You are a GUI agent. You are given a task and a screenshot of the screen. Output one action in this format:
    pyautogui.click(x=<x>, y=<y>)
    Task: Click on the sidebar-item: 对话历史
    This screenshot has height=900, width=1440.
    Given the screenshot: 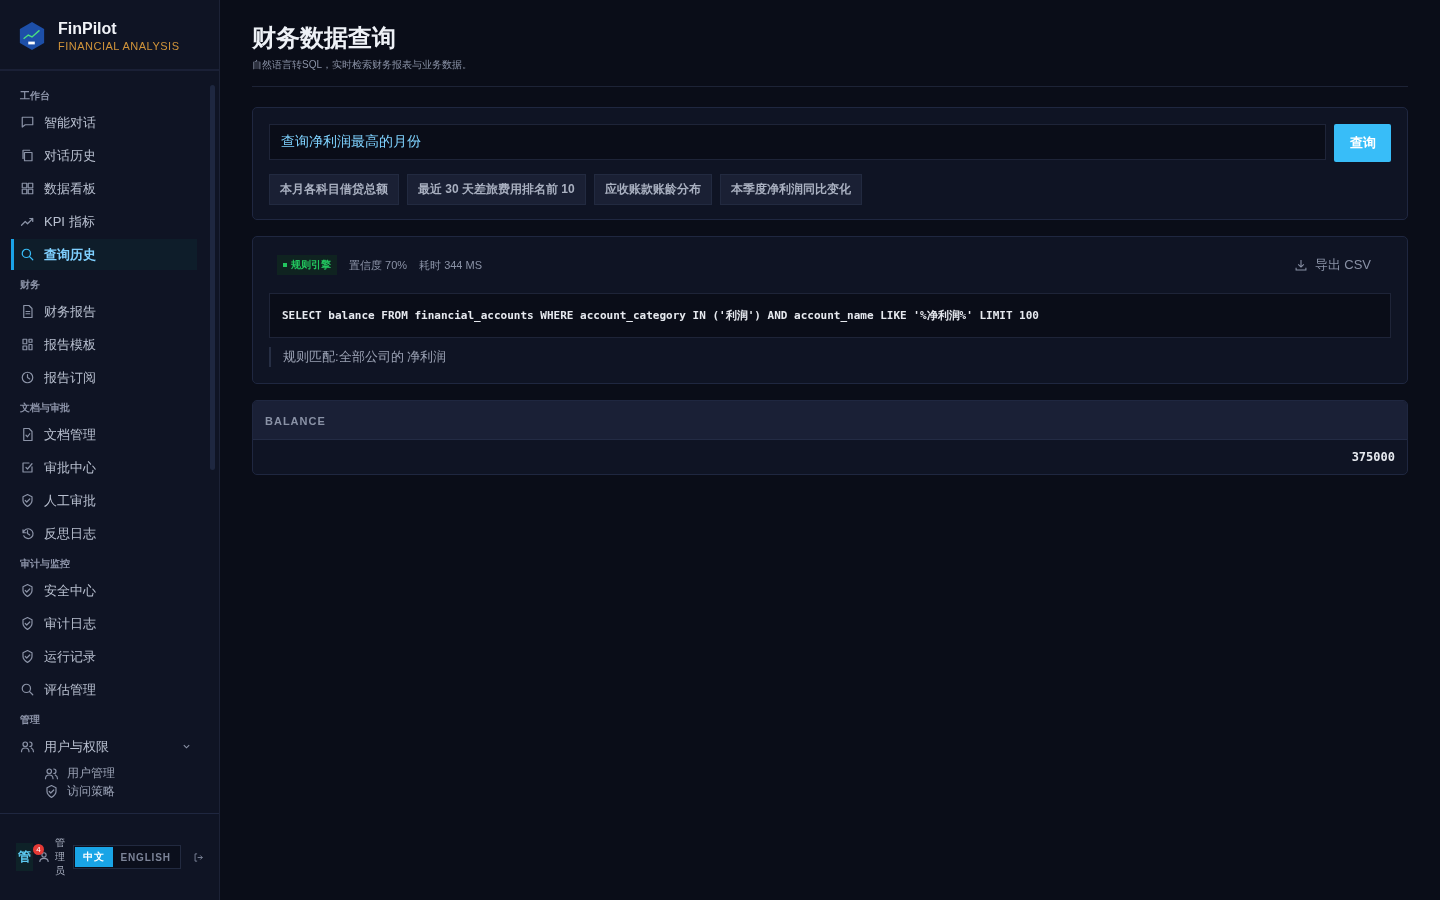 What is the action you would take?
    pyautogui.click(x=104, y=155)
    